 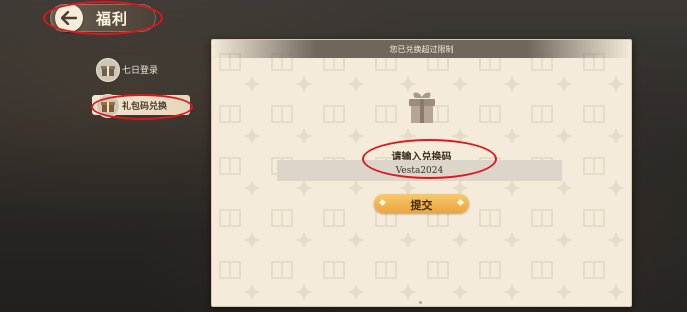 What do you see at coordinates (422, 107) in the screenshot?
I see `gift-icon` at bounding box center [422, 107].